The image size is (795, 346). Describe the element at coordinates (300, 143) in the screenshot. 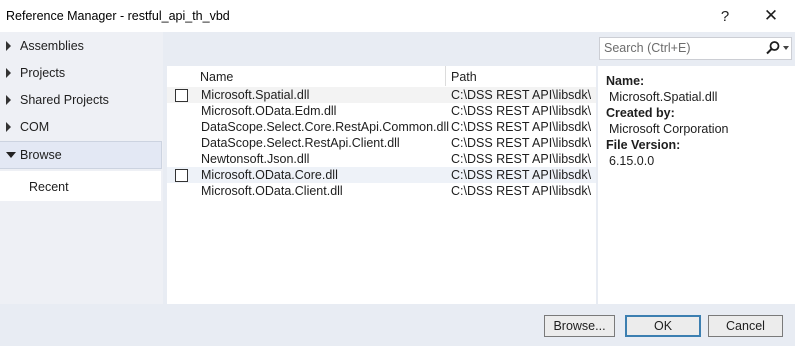

I see `row-name: DataScope.Select.RestApi.Client.dll` at that location.